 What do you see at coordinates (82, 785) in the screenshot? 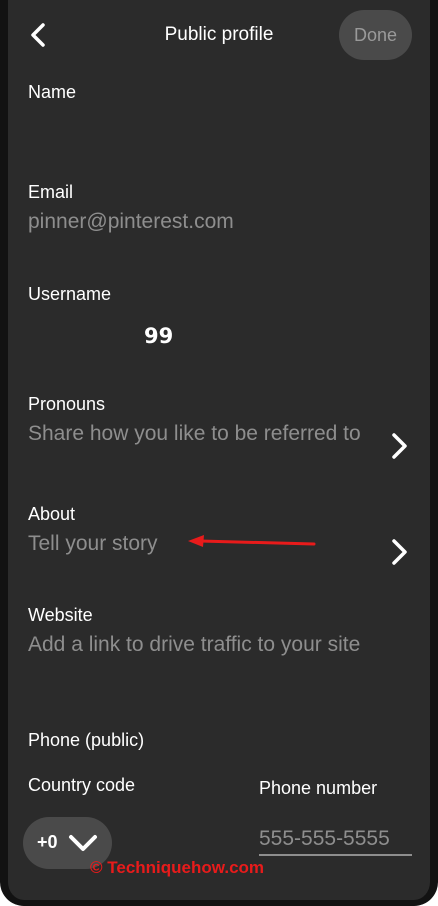
I see `country-code-label: Country code` at bounding box center [82, 785].